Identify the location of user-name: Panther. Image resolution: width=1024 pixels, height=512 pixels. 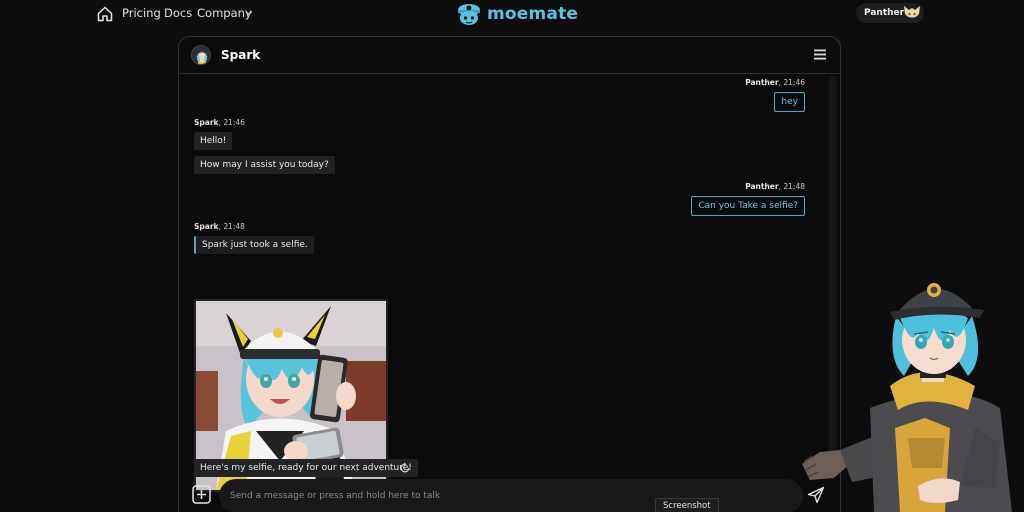
(884, 13).